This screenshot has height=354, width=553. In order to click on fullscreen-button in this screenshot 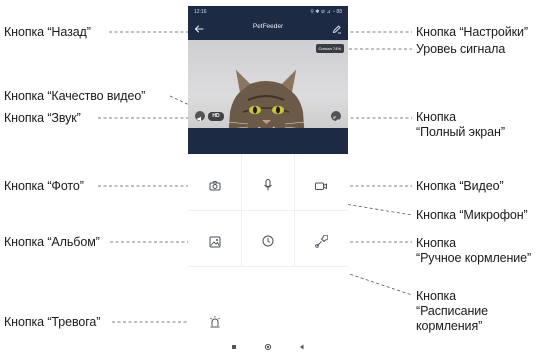, I will do `click(336, 116)`.